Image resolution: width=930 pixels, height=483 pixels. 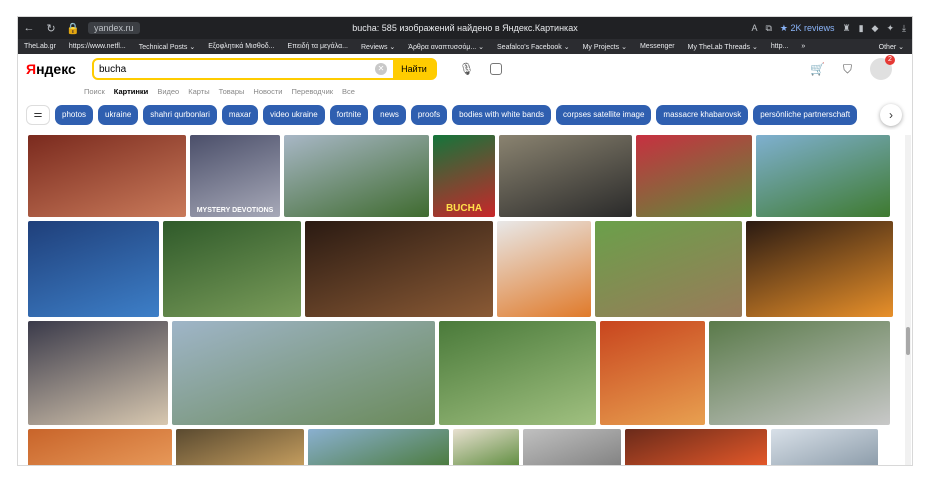 I want to click on scrollbar, so click(x=908, y=300).